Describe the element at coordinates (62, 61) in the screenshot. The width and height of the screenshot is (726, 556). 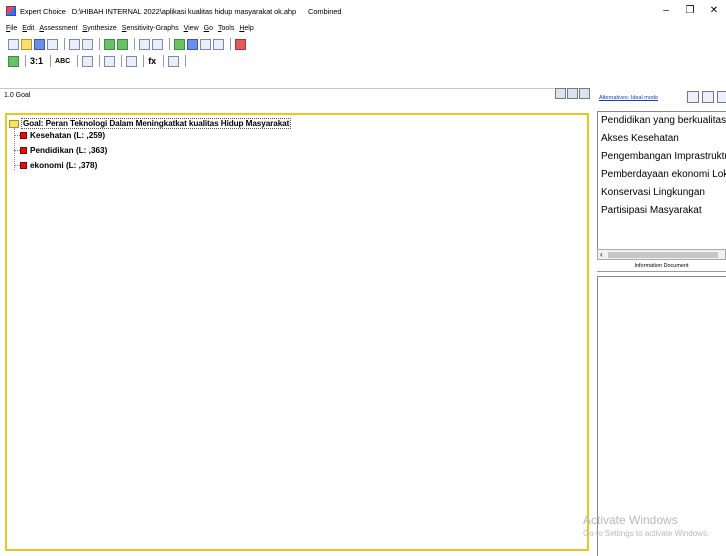
I see `verbal-comparison-button: ABC` at that location.